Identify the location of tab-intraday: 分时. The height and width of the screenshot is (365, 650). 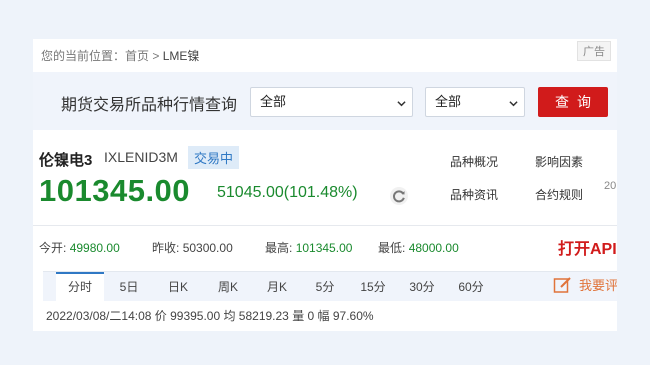
(80, 287).